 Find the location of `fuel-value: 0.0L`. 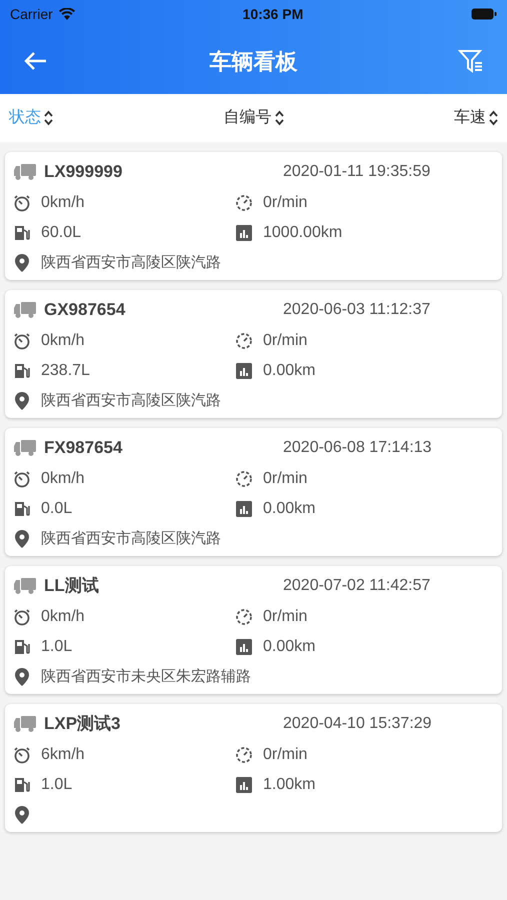

fuel-value: 0.0L is located at coordinates (56, 509).